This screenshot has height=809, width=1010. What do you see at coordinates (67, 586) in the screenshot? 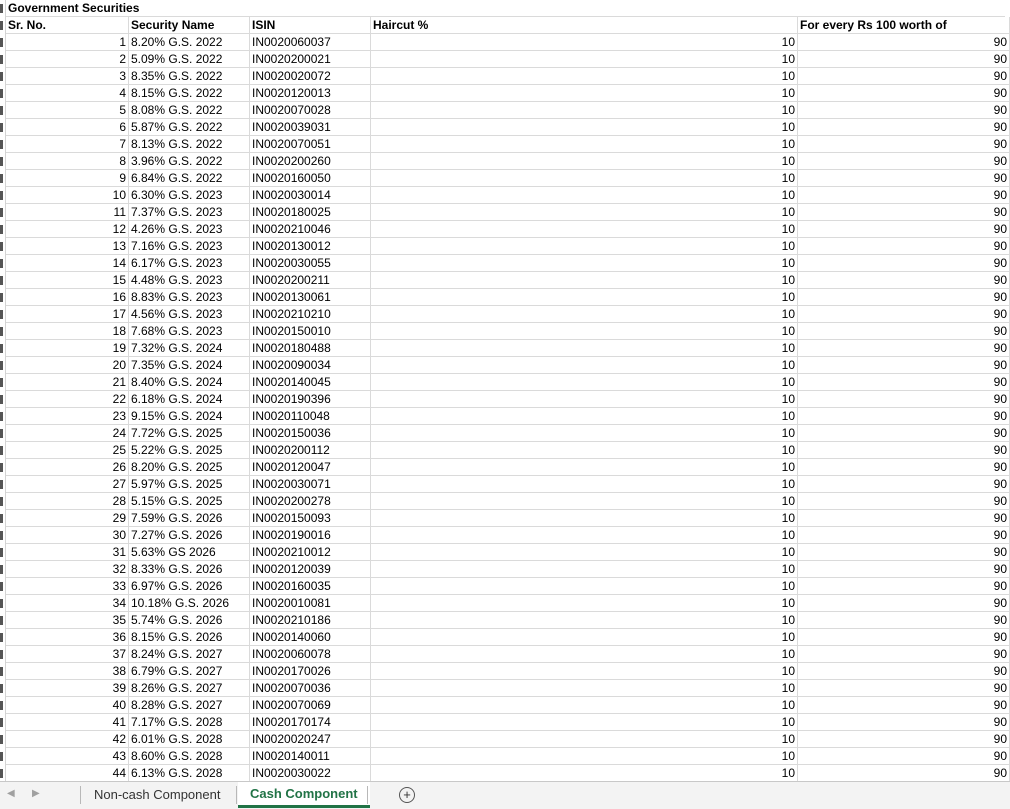
I see `cell-sr-no: 33` at bounding box center [67, 586].